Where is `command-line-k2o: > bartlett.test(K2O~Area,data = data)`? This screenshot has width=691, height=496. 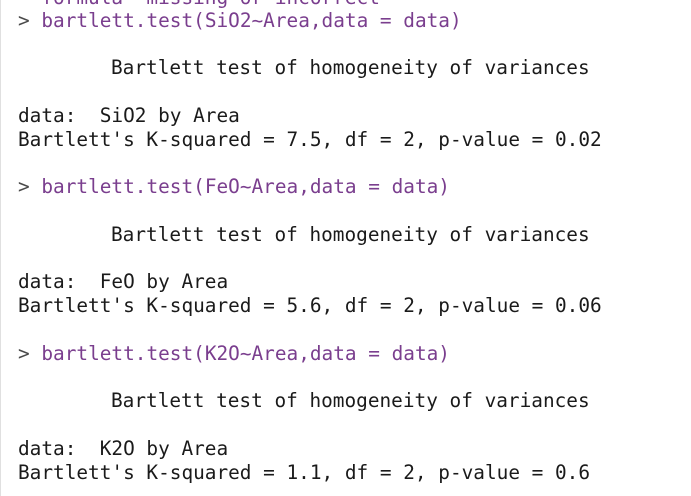
command-line-k2o: > bartlett.test(K2O~Area,data = data) is located at coordinates (234, 354).